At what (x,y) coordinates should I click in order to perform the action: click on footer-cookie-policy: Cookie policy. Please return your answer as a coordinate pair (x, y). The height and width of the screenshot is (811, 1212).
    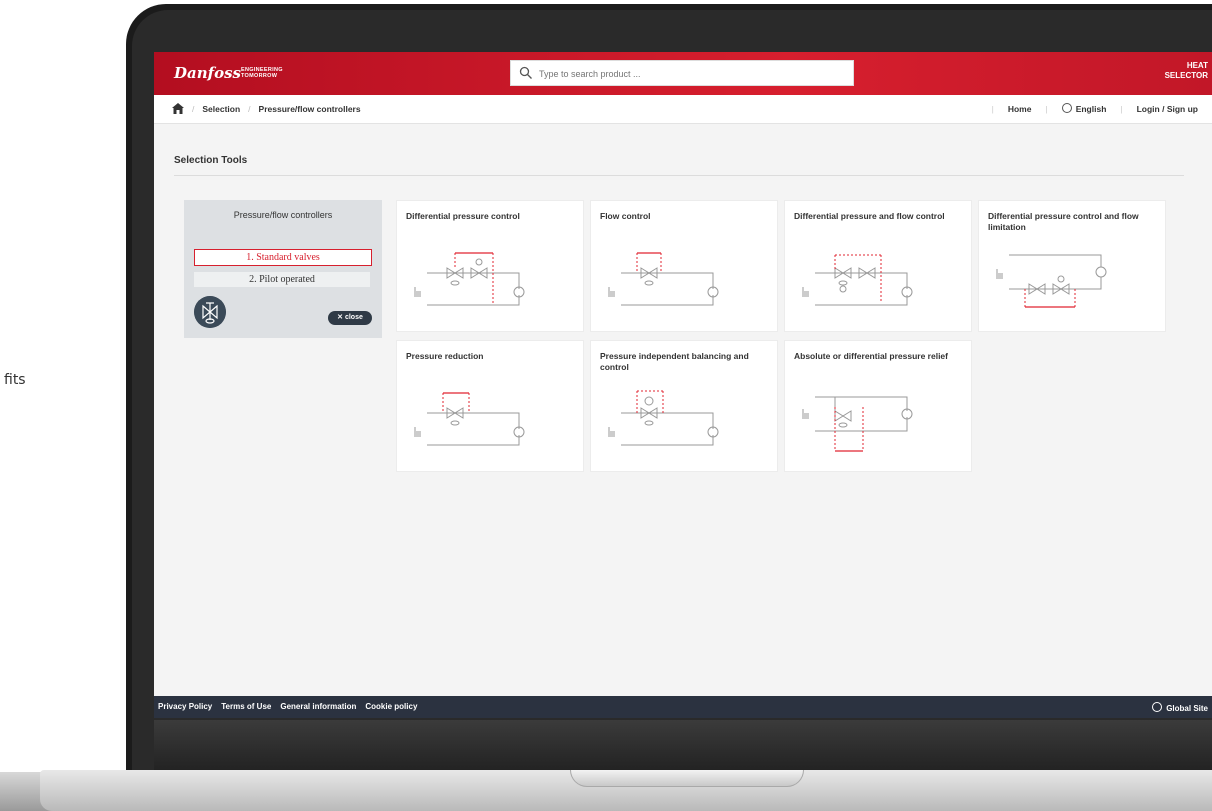
    Looking at the image, I should click on (391, 706).